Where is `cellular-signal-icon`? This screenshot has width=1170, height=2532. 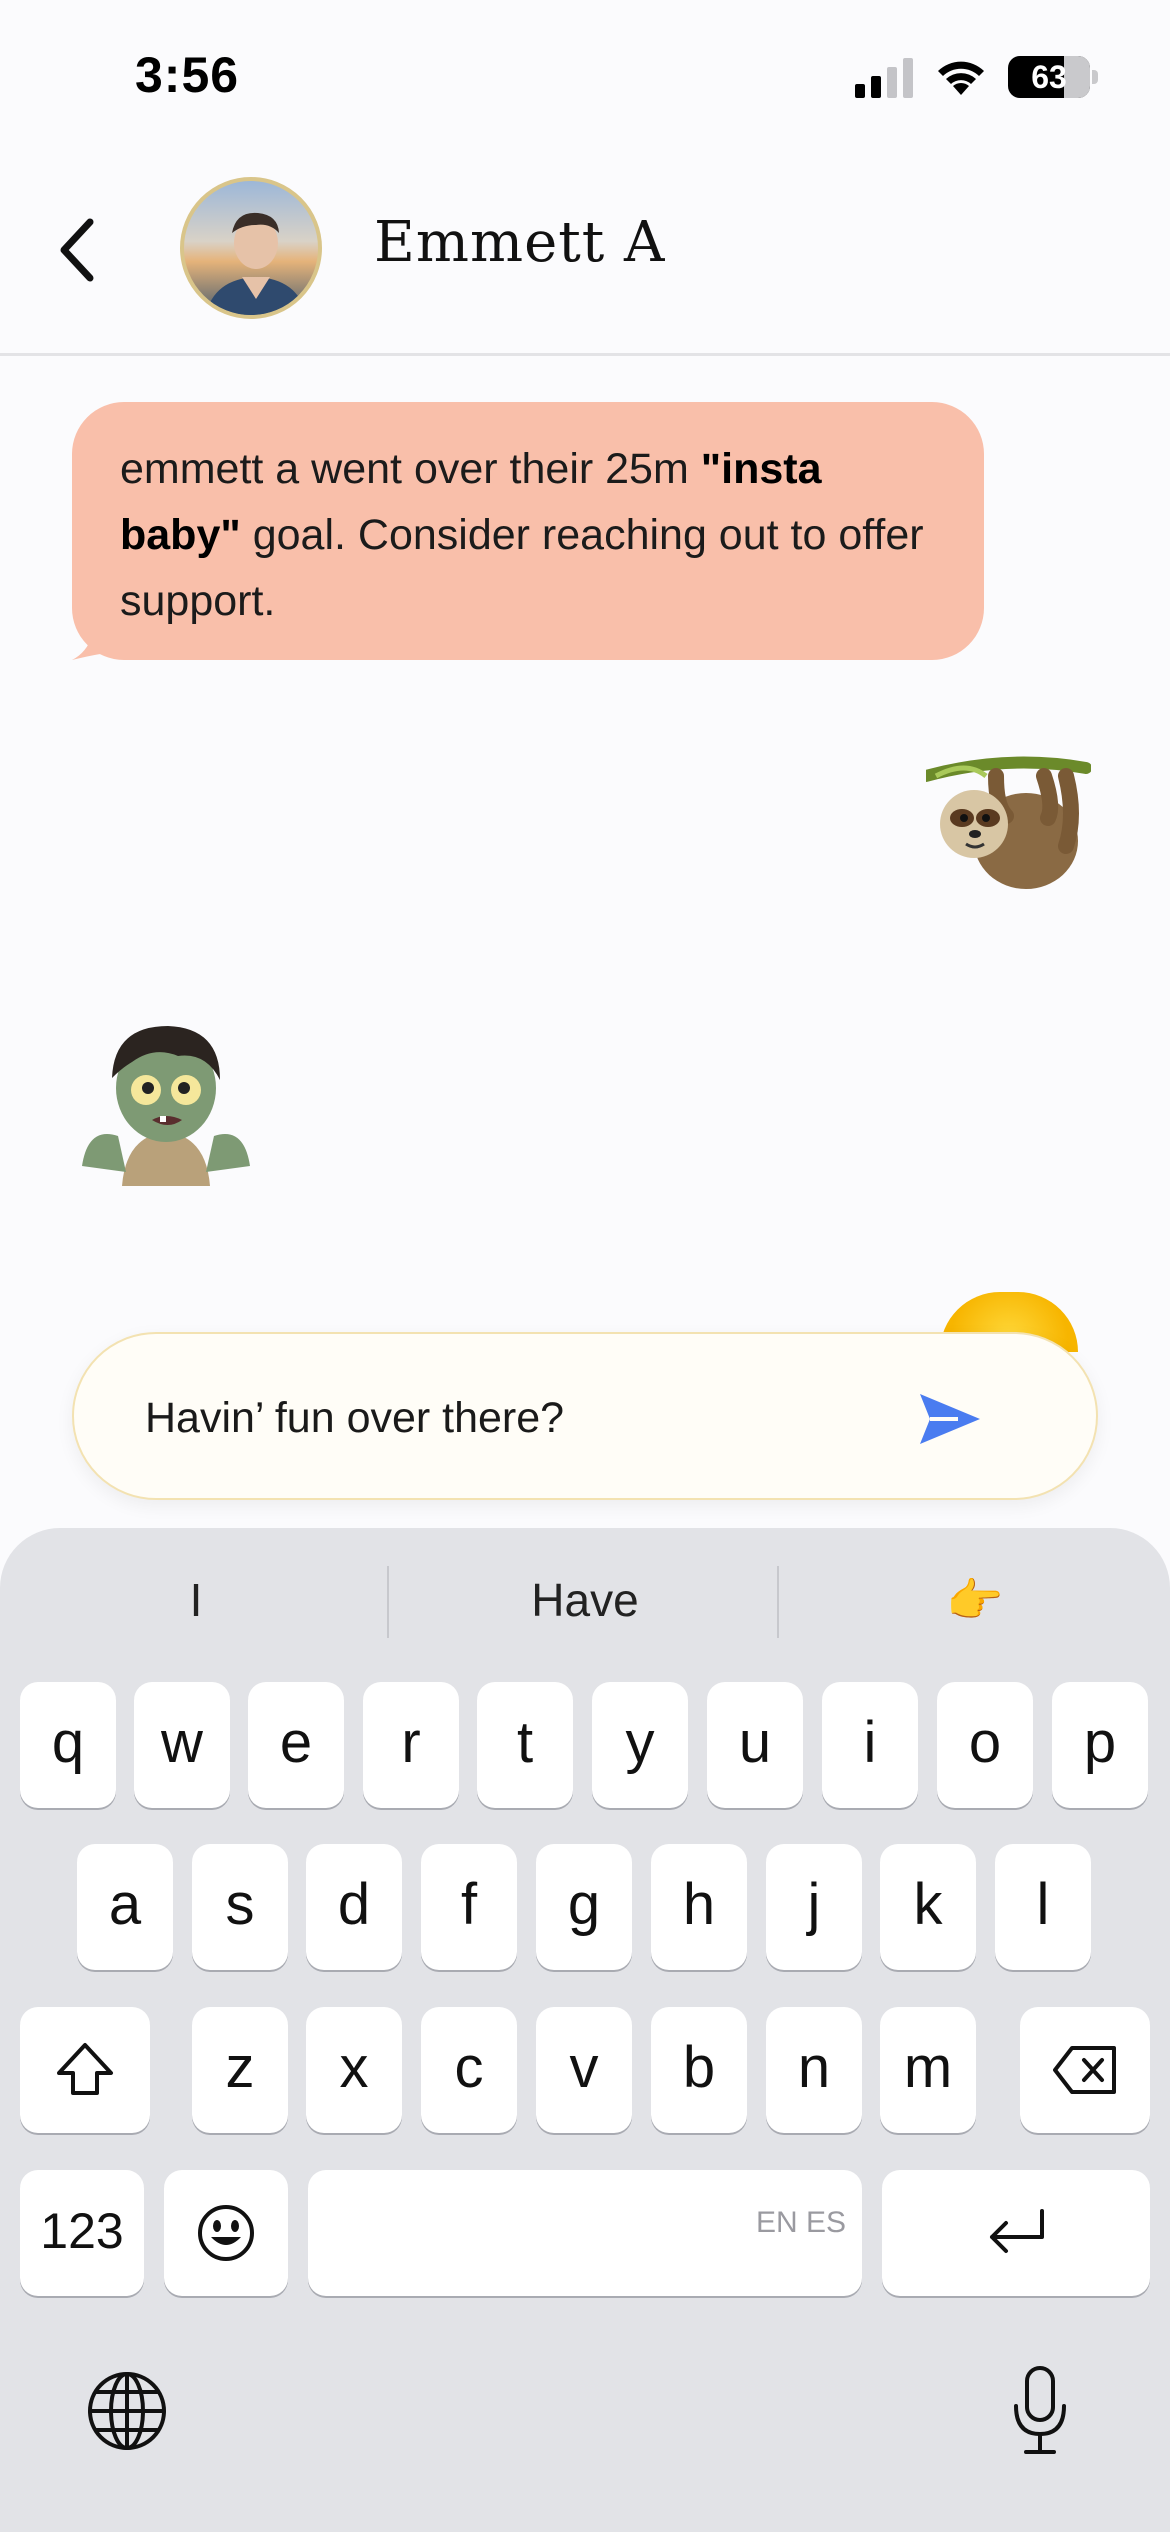
cellular-signal-icon is located at coordinates (884, 78).